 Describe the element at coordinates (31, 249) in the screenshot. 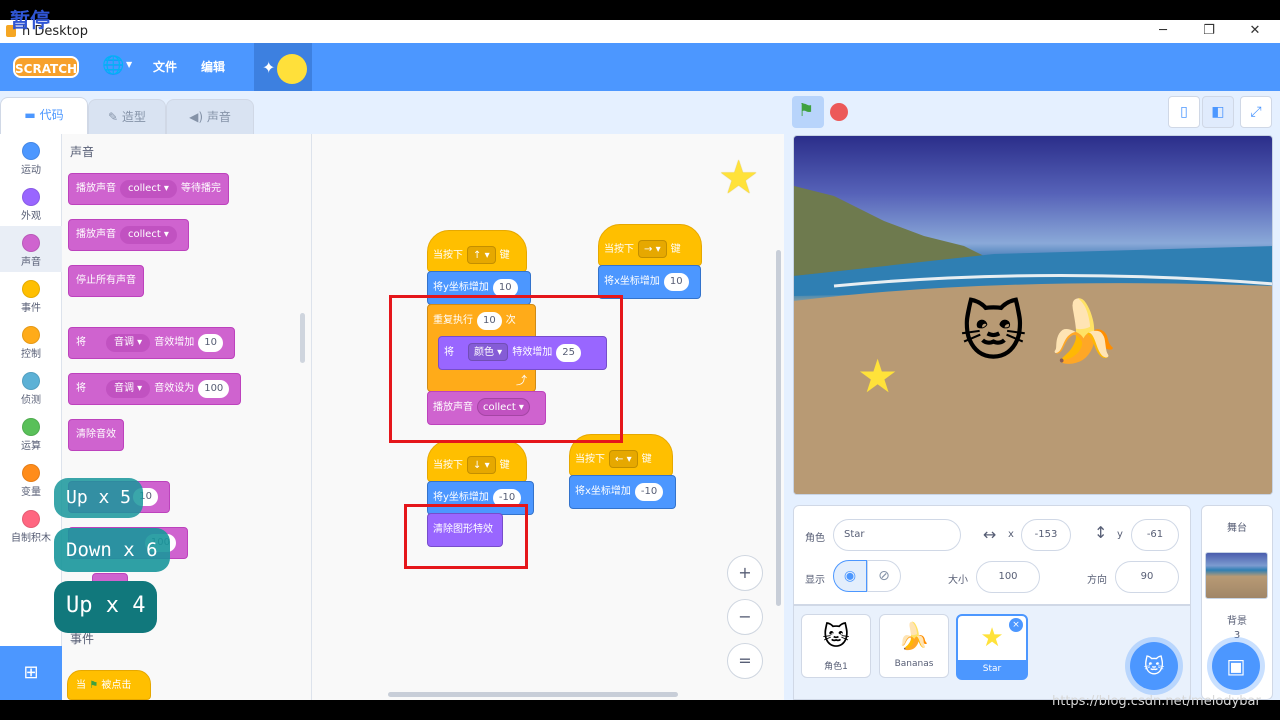

I see `category-sound: 声音` at that location.